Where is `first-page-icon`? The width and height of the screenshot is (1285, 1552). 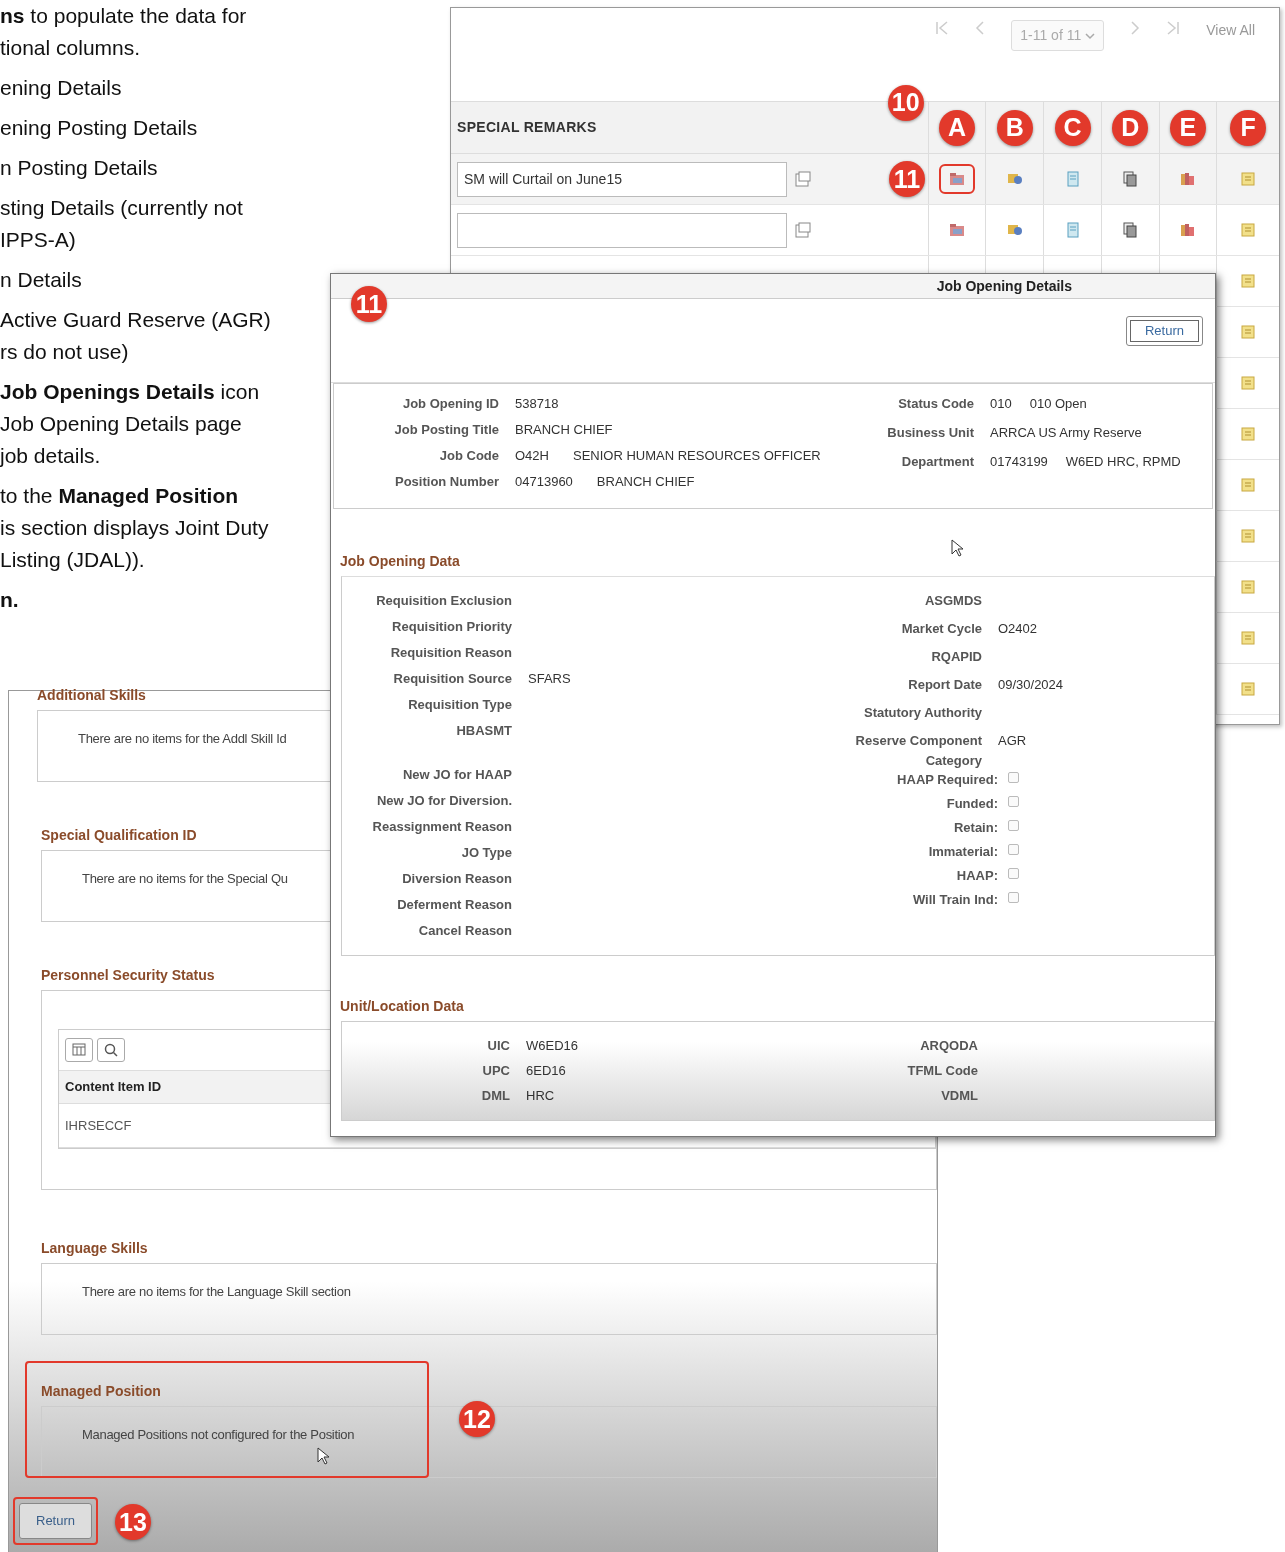 first-page-icon is located at coordinates (942, 28).